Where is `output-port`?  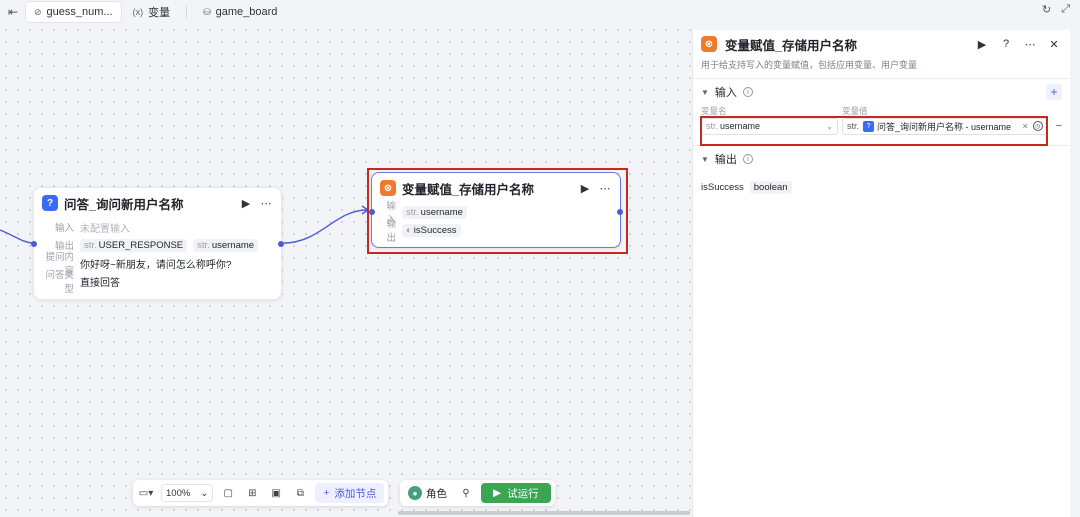
output-port is located at coordinates (281, 244).